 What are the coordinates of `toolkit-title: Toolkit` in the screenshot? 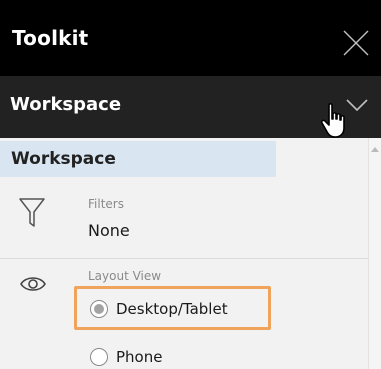 It's located at (50, 38).